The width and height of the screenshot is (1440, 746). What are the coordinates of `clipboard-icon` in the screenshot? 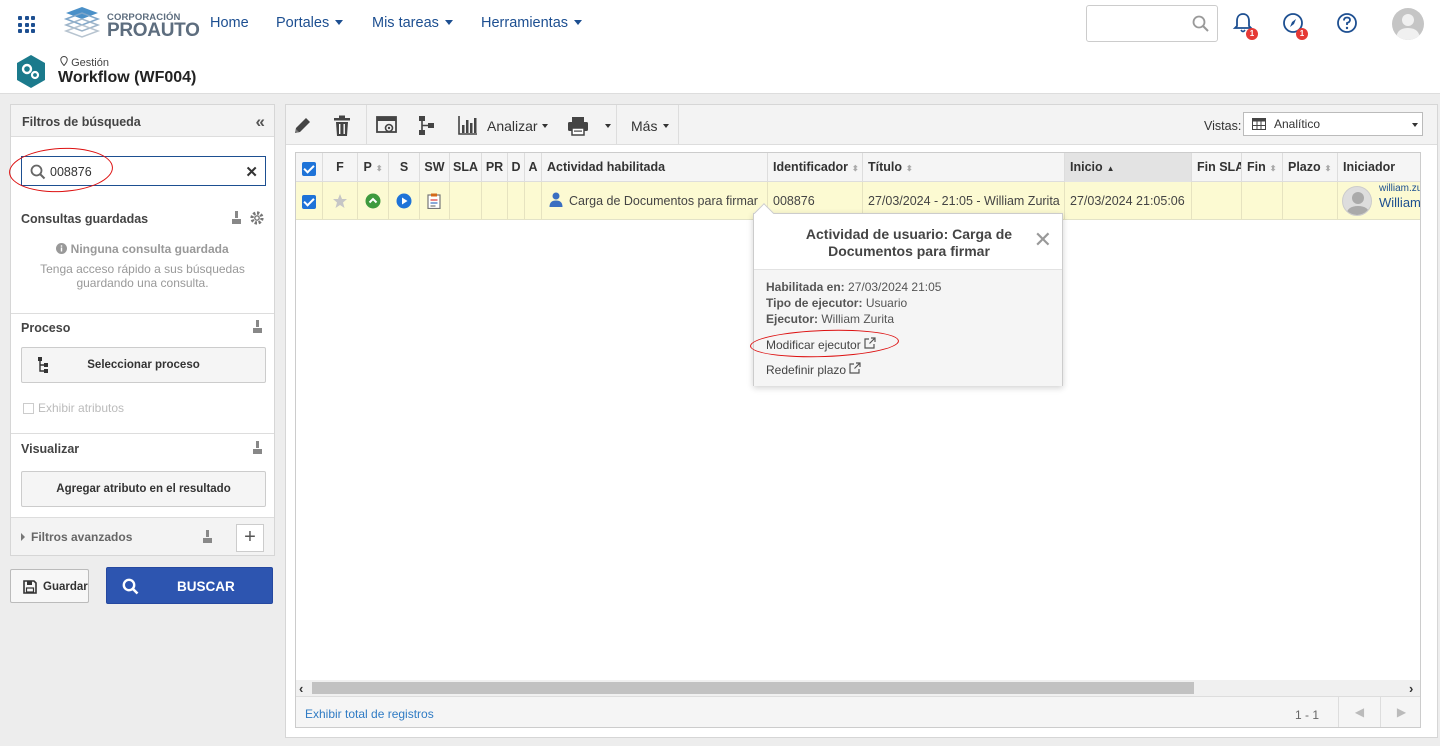 It's located at (434, 201).